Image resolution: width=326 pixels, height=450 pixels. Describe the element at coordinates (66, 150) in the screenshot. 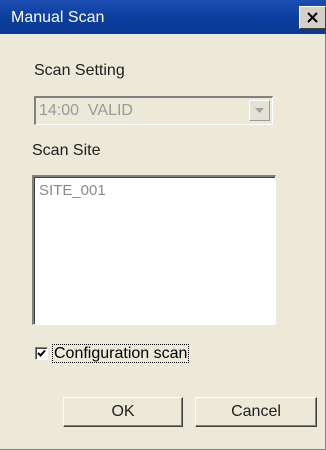

I see `scan-site-label: Scan Site` at that location.